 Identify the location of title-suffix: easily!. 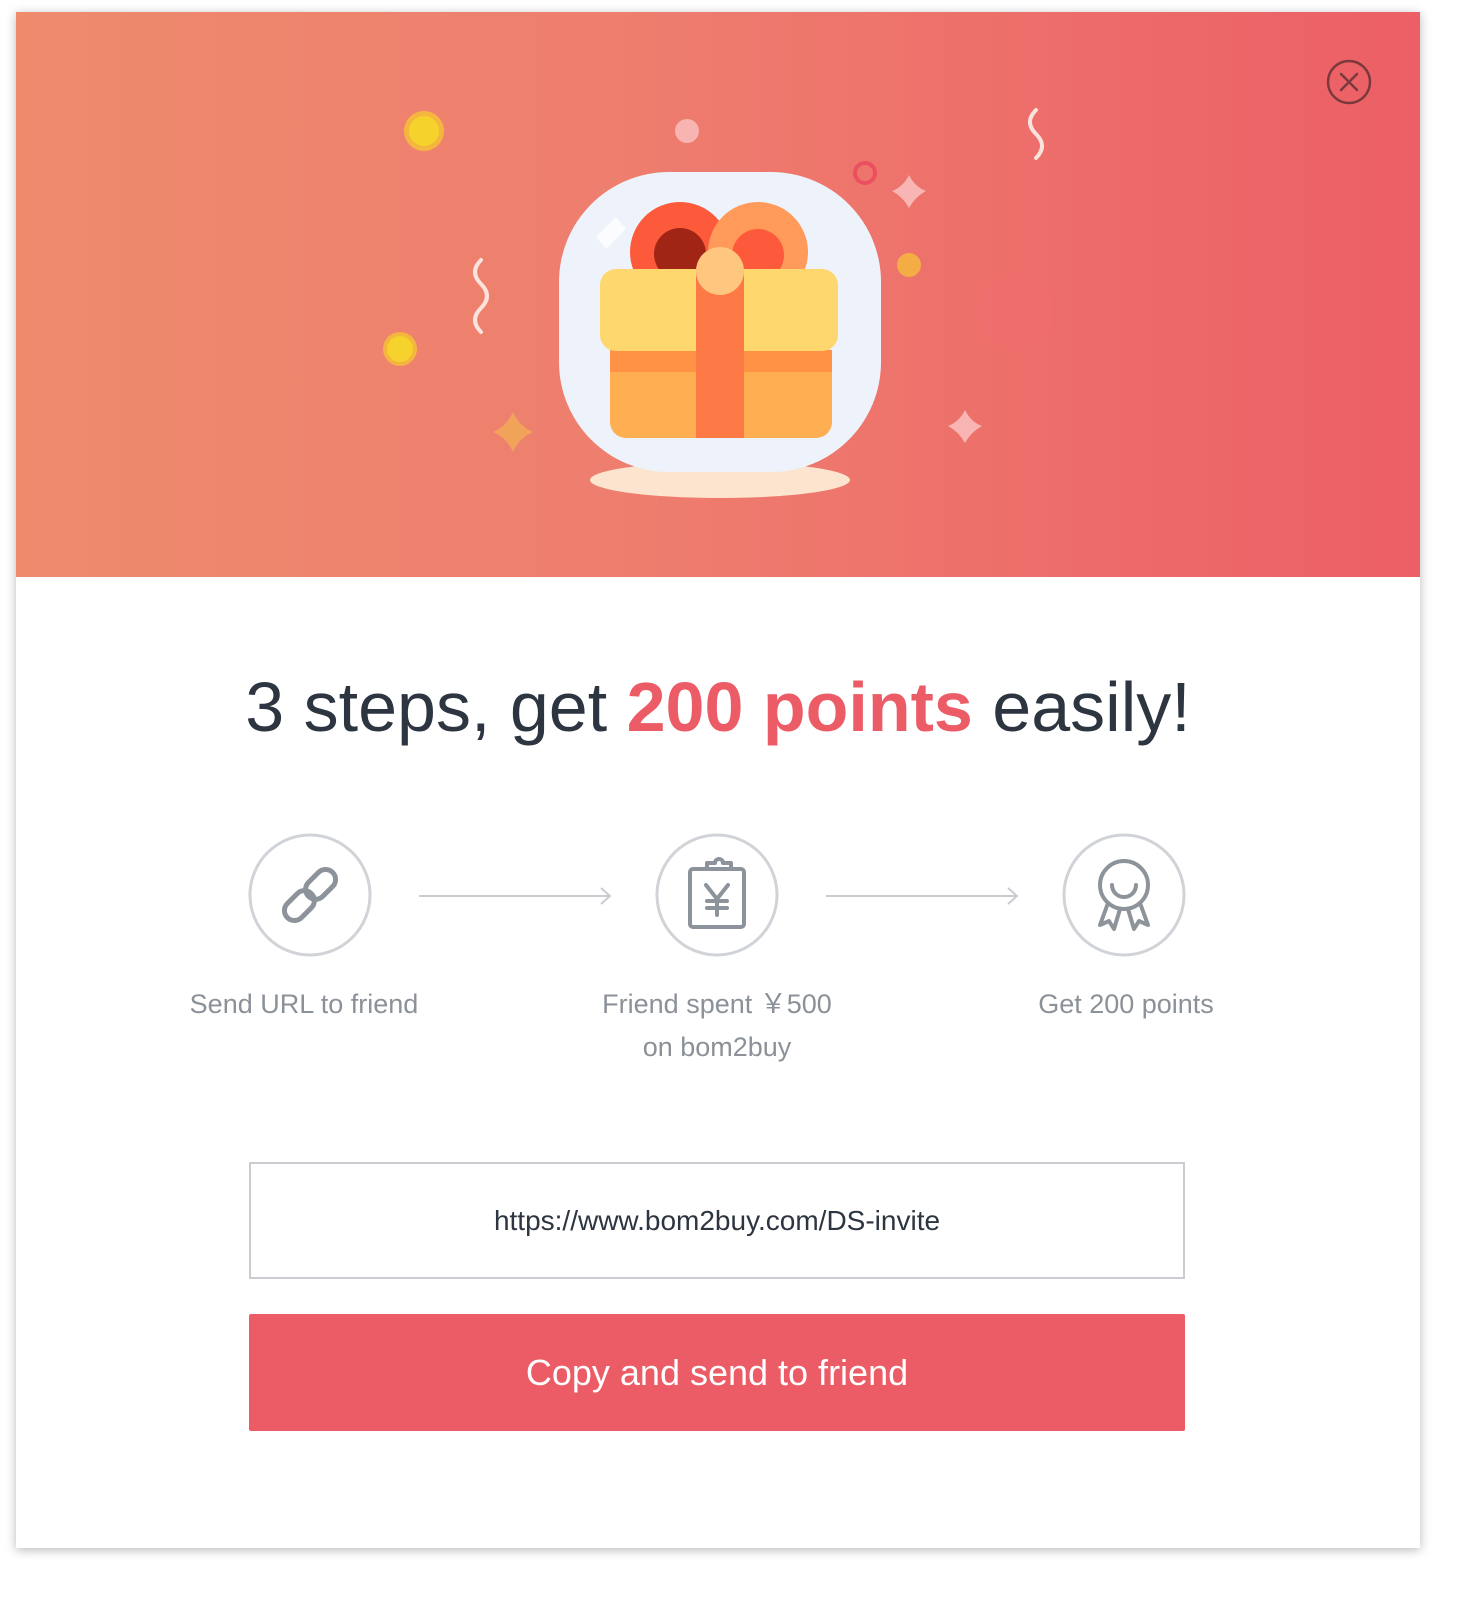
(1081, 707).